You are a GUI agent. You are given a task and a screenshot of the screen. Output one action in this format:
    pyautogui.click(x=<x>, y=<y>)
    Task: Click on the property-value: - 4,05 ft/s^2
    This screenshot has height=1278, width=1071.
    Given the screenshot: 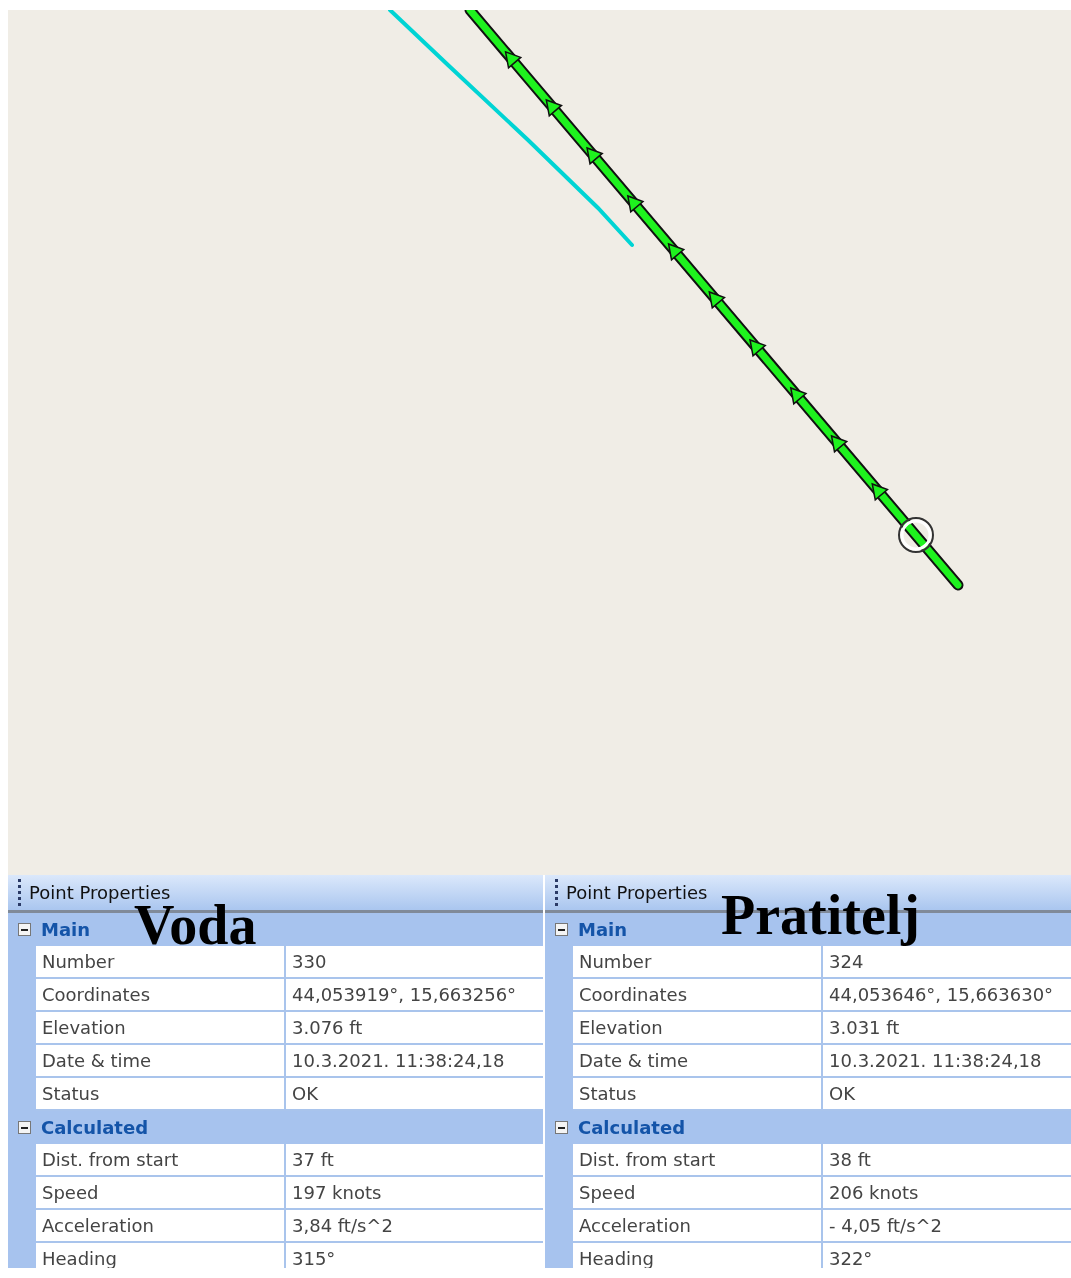 What is the action you would take?
    pyautogui.click(x=947, y=1226)
    